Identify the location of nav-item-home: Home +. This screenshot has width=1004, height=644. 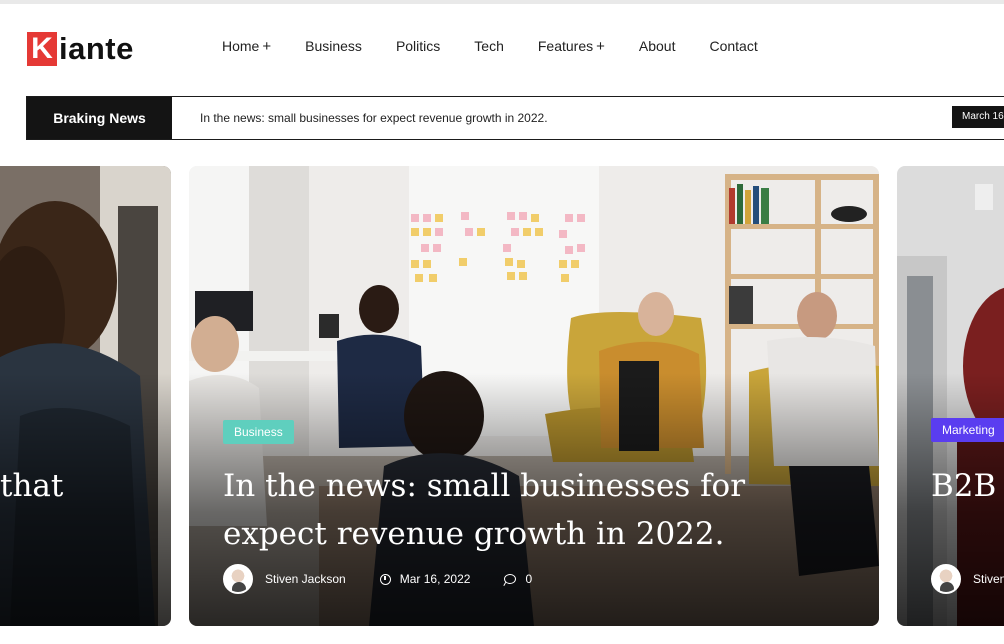
(246, 46).